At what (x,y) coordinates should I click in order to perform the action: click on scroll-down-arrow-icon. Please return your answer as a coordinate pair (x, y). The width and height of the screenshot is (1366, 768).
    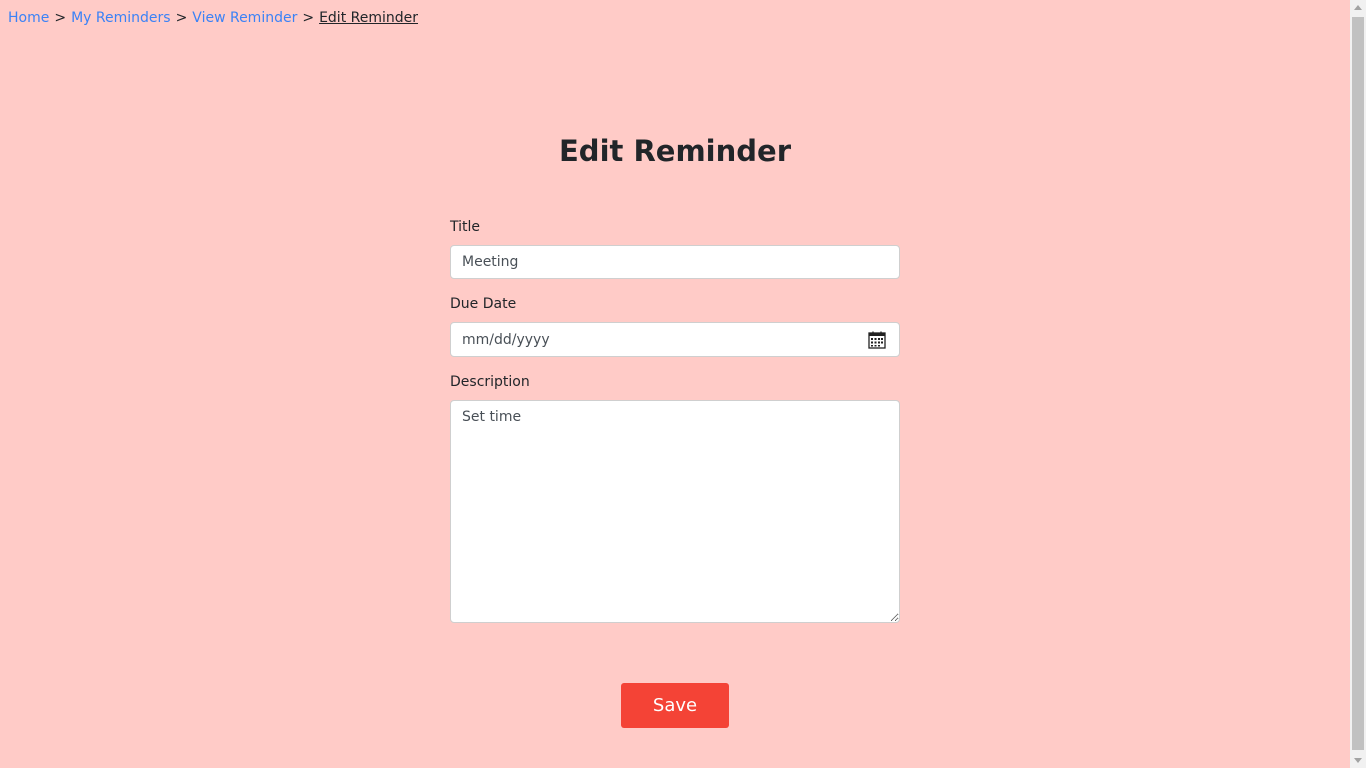
    Looking at the image, I should click on (1358, 760).